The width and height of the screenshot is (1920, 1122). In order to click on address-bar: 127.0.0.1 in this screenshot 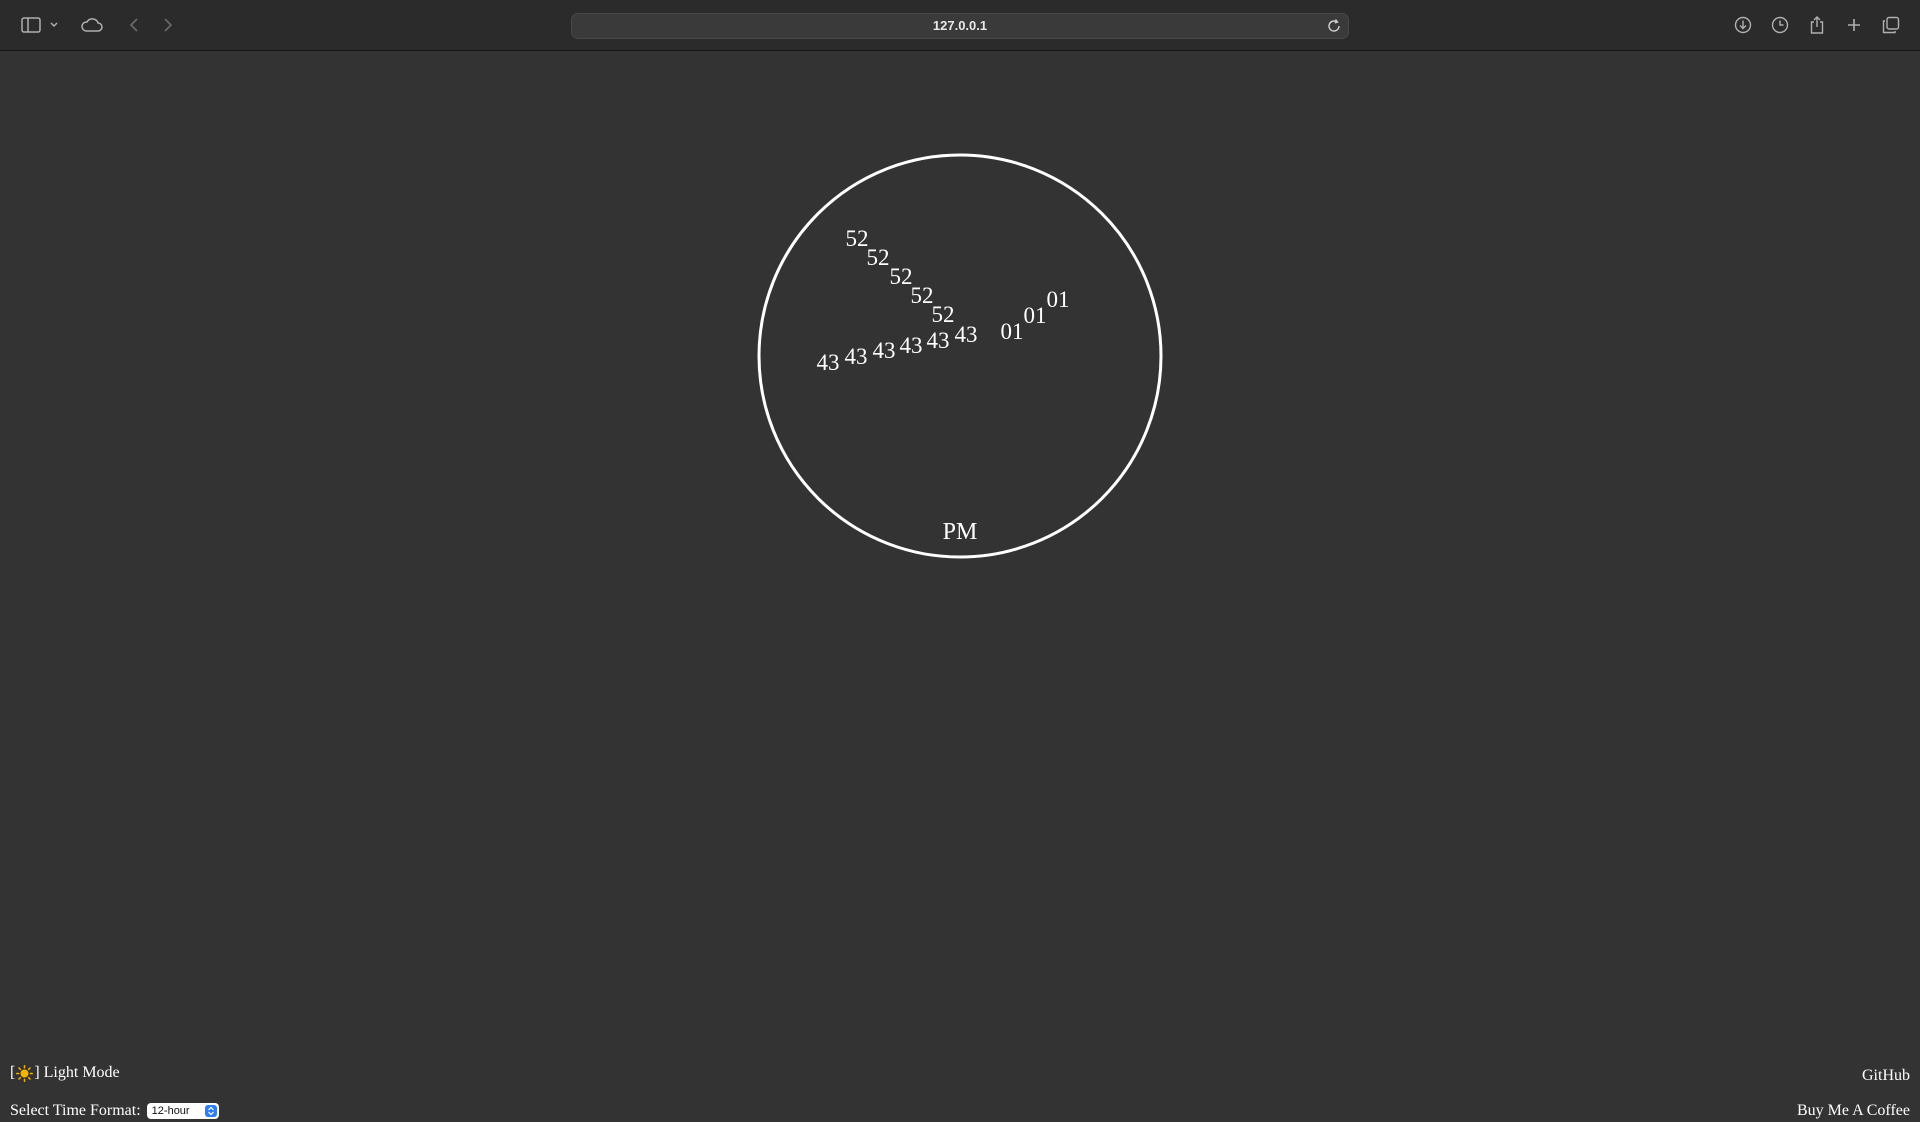, I will do `click(960, 26)`.